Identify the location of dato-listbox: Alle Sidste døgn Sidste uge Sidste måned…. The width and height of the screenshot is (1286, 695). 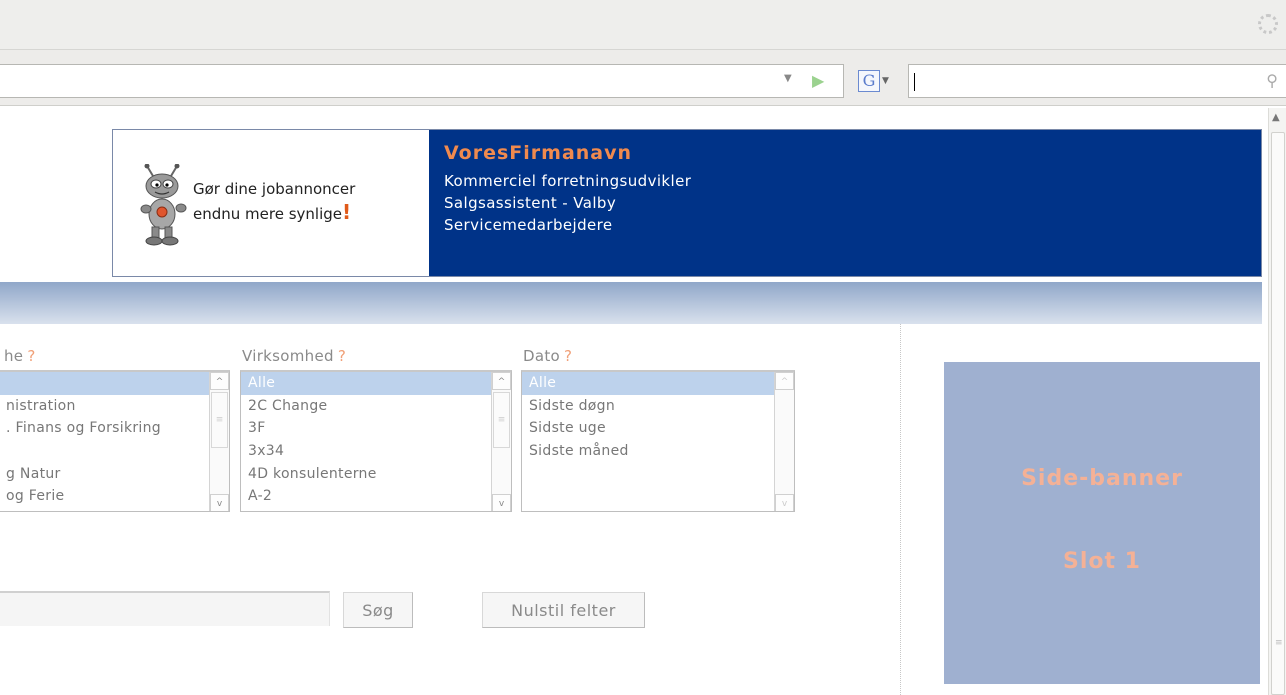
(658, 441).